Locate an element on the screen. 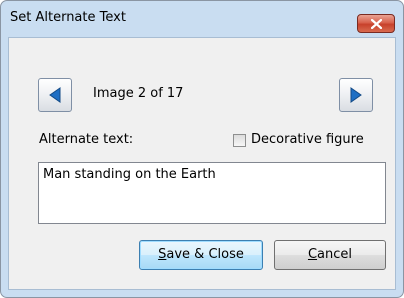  cancel-label: ancel is located at coordinates (335, 254).